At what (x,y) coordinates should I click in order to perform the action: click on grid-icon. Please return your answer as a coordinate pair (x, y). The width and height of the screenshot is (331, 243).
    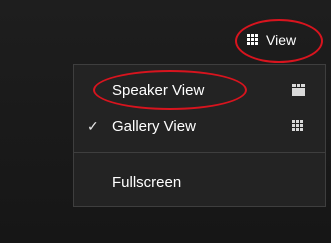
    Looking at the image, I should click on (253, 40).